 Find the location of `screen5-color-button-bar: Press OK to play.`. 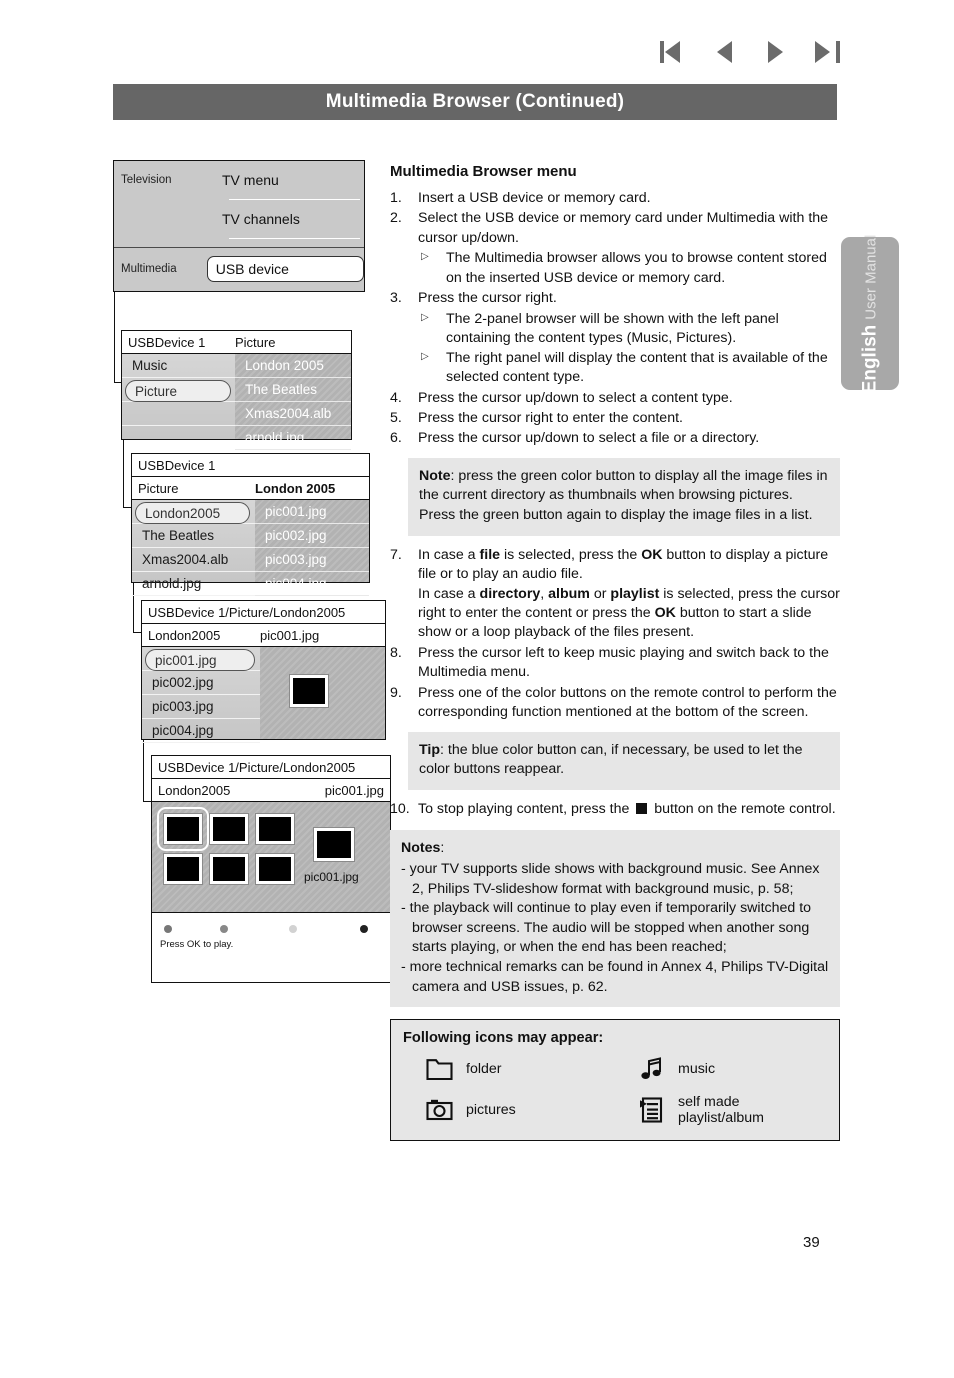

screen5-color-button-bar: Press OK to play. is located at coordinates (271, 935).